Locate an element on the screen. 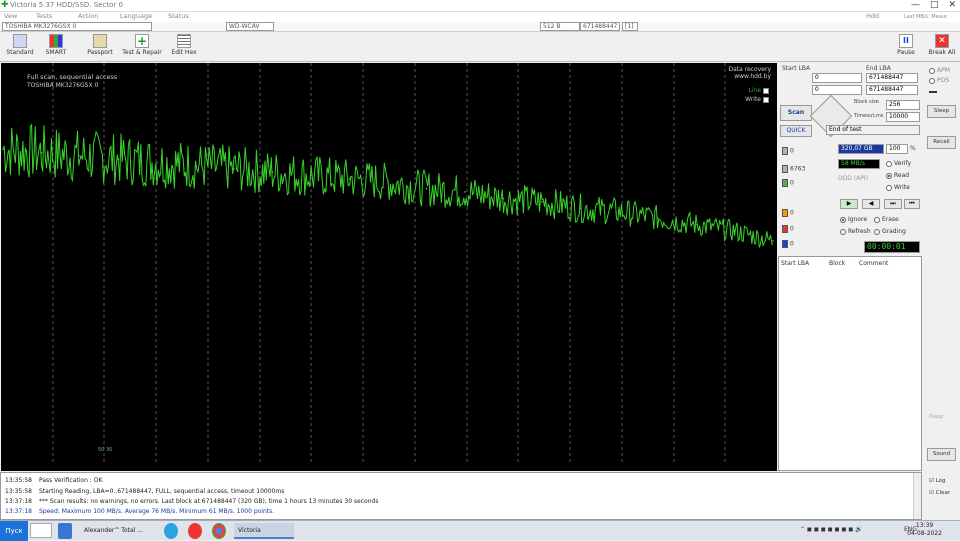  refresh-label: Refresh is located at coordinates (859, 231).